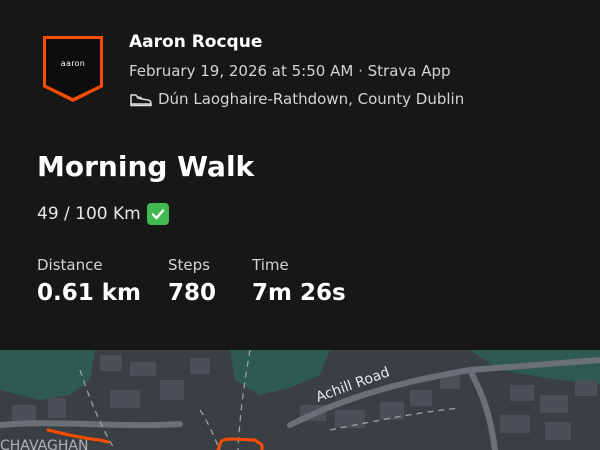 The width and height of the screenshot is (600, 450). Describe the element at coordinates (409, 71) in the screenshot. I see `activity-source: Strava App` at that location.